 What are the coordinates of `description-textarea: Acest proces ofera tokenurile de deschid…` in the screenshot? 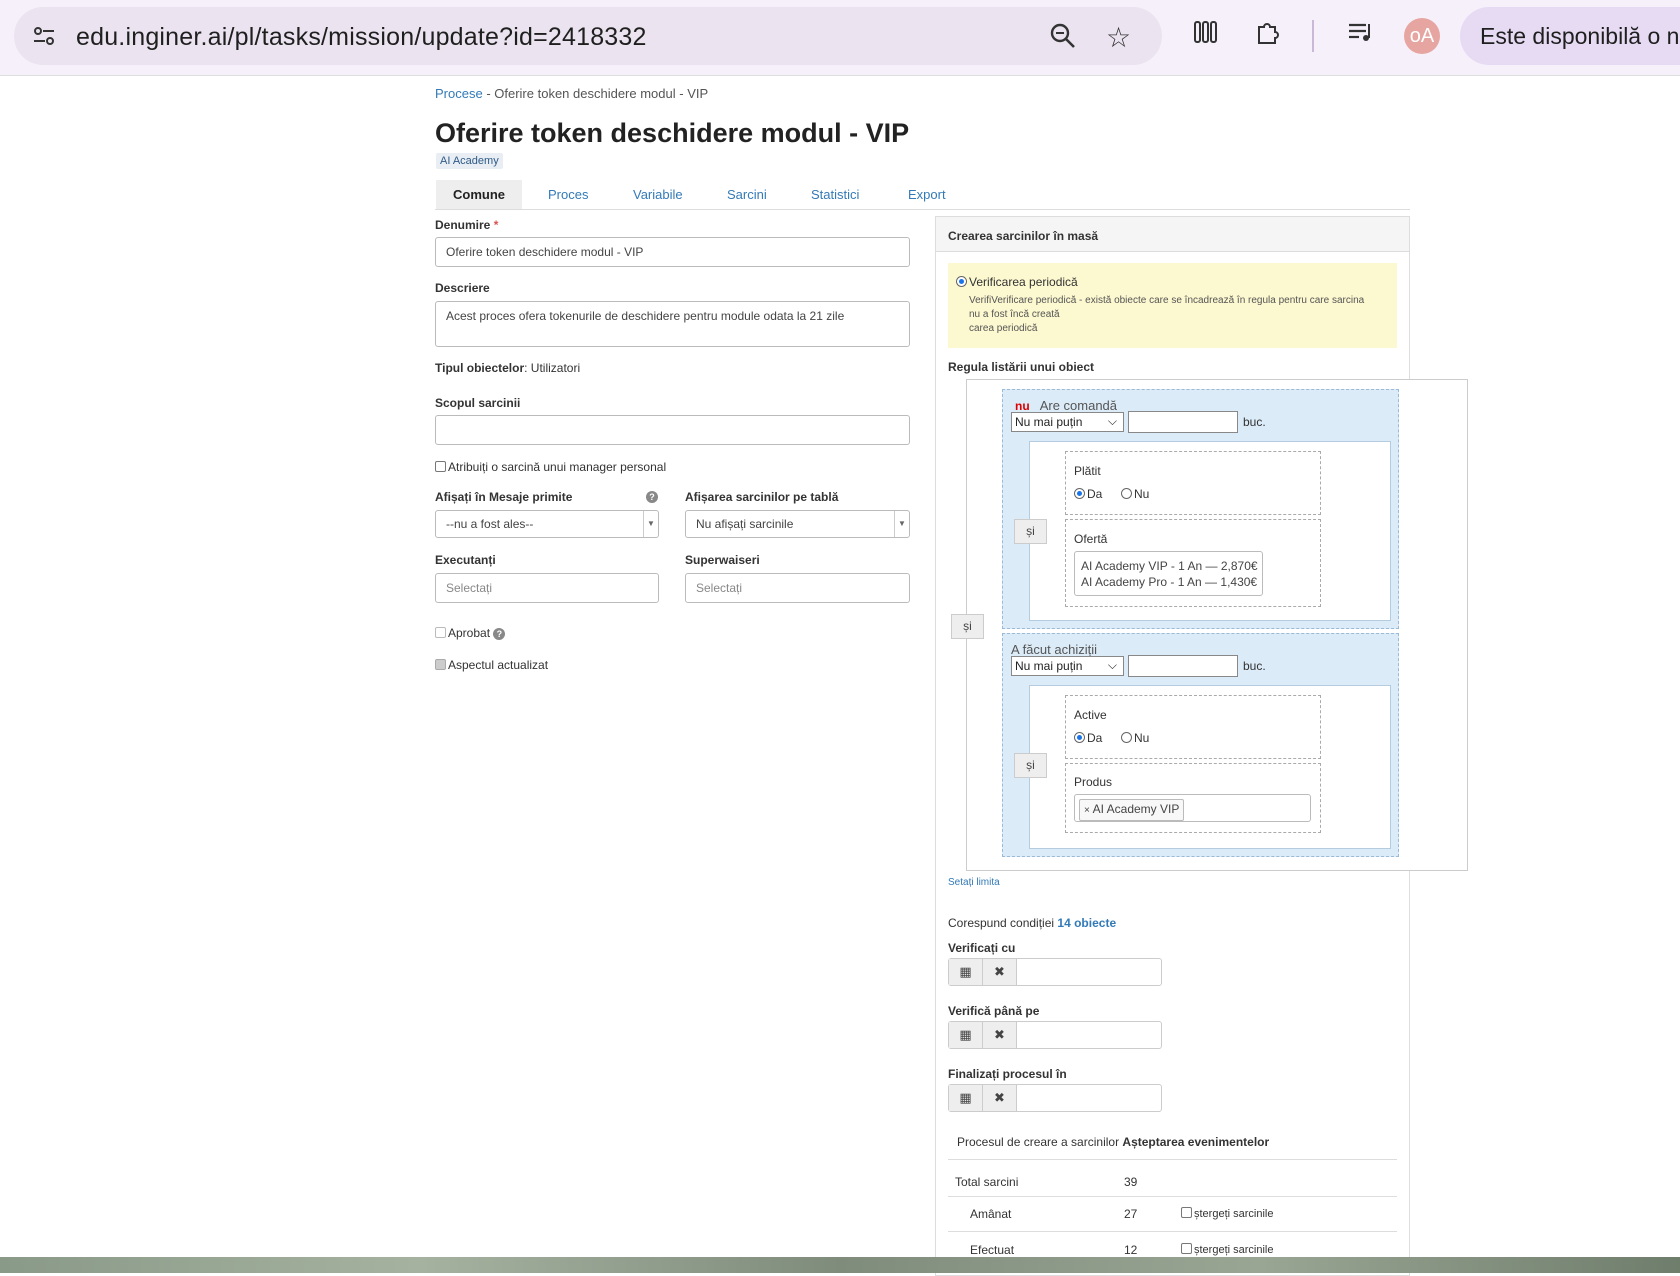 It's located at (672, 324).